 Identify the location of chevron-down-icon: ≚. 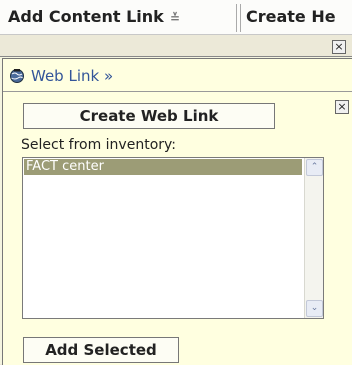
(174, 18).